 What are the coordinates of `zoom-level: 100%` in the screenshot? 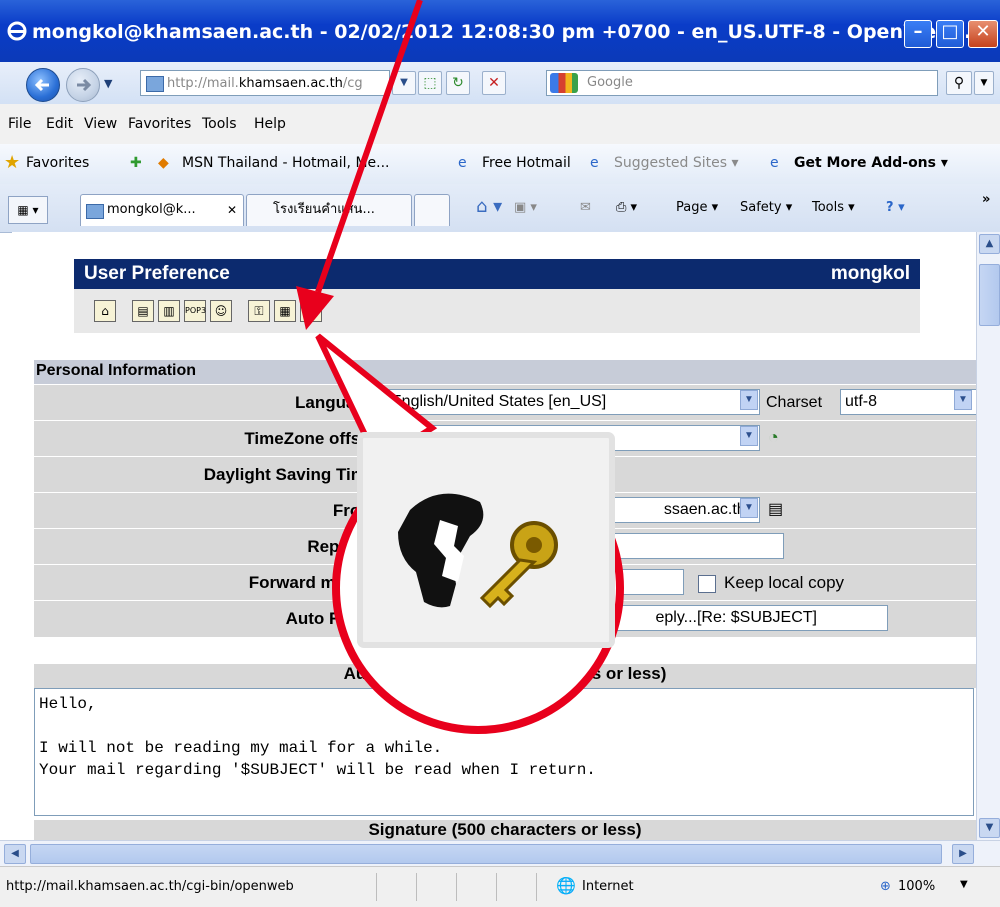 It's located at (916, 886).